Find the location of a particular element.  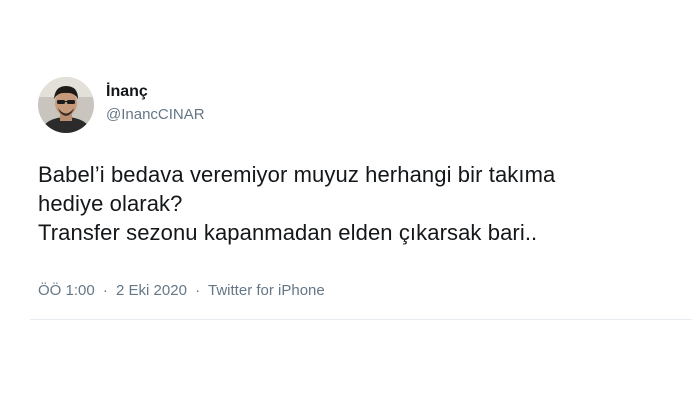

tweet-author: İnanç @InancCINAR is located at coordinates (121, 105).